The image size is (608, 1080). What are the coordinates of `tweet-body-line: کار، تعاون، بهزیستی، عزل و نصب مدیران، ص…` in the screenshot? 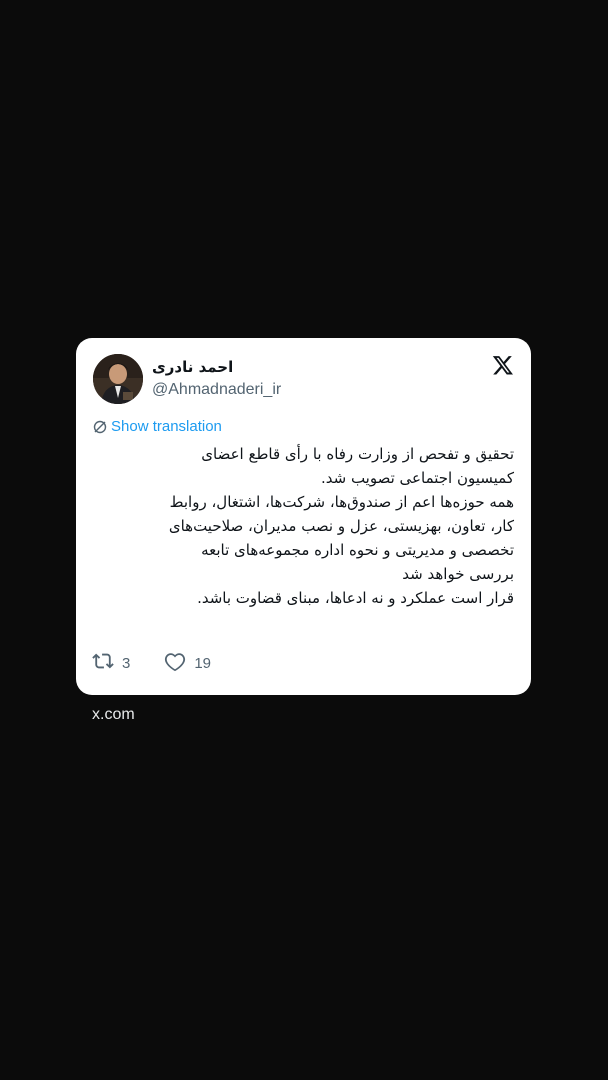 It's located at (341, 526).